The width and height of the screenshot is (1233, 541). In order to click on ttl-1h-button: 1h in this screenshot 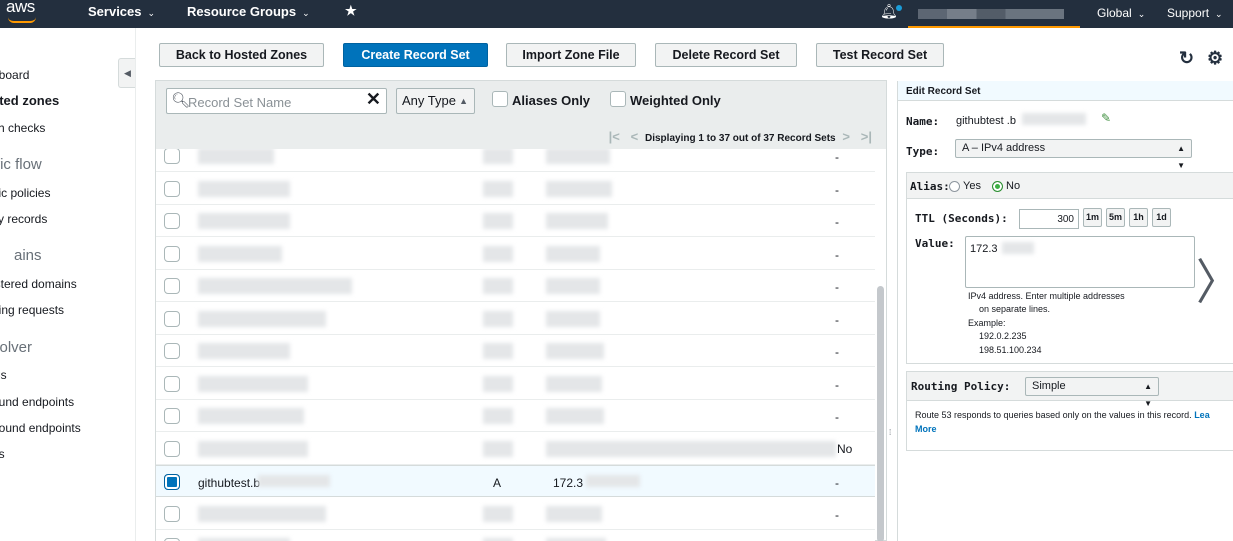, I will do `click(1138, 217)`.